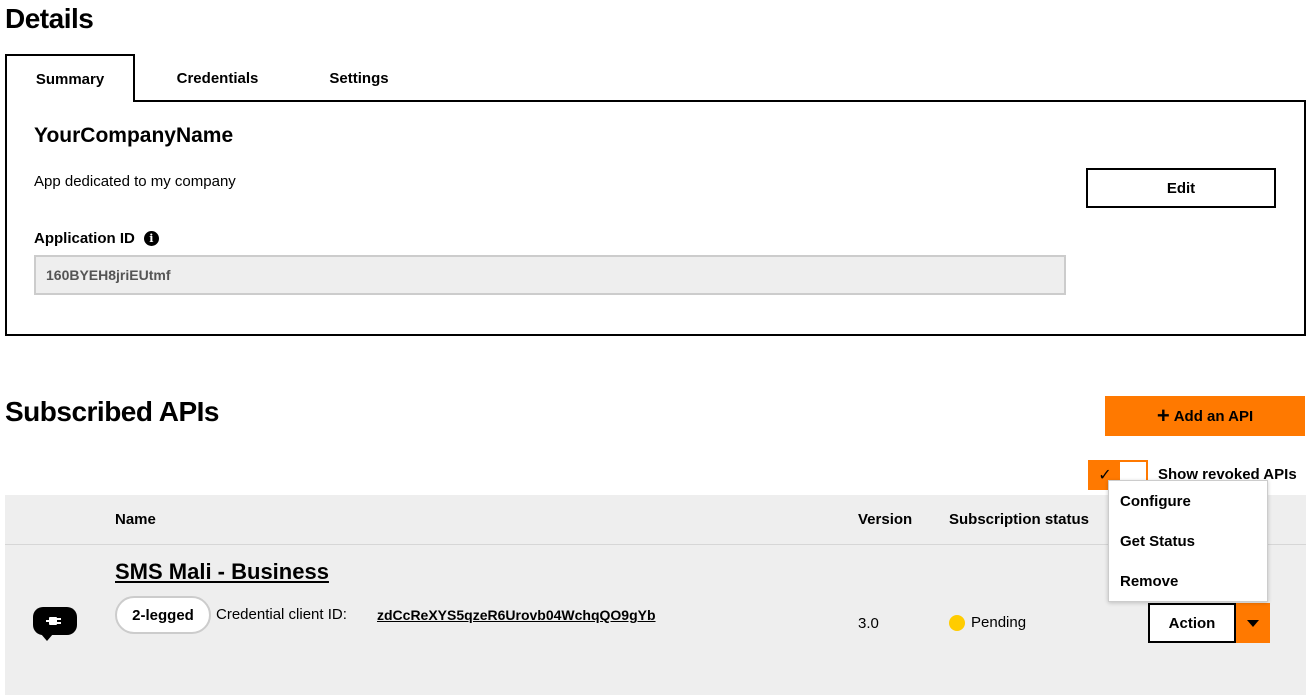 This screenshot has width=1312, height=695. What do you see at coordinates (281, 614) in the screenshot?
I see `credential-client-id-label: Credential client ID:` at bounding box center [281, 614].